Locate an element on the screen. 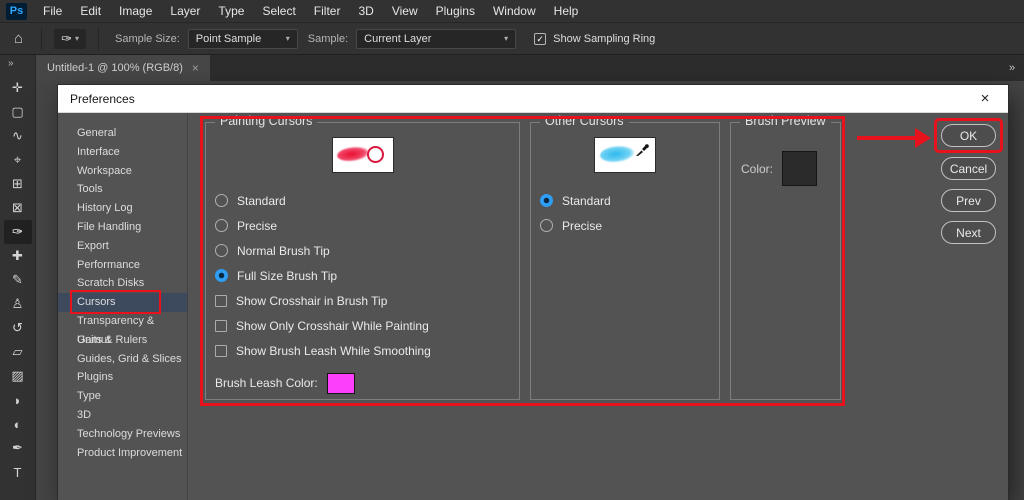 This screenshot has height=500, width=1024. brush-leash-color-label: Brush Leash Color: is located at coordinates (266, 383).